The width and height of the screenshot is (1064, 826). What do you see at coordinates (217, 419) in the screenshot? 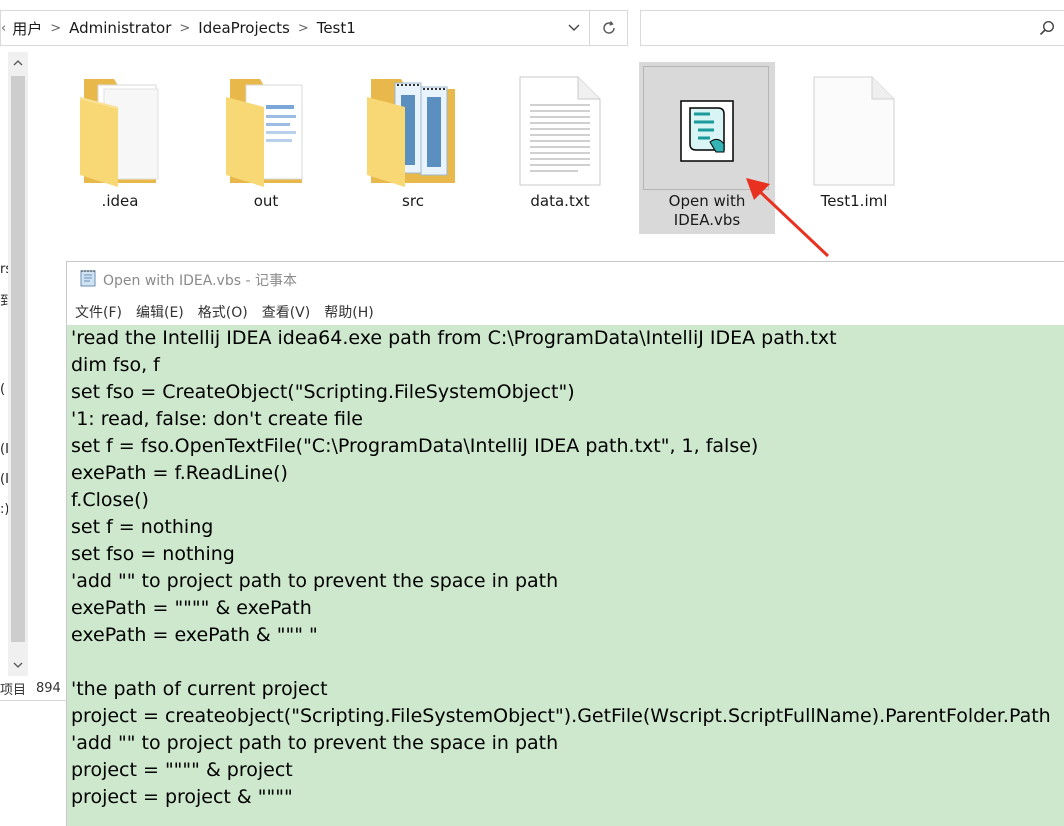
I see `code-line: '1: read, false: don't create file` at bounding box center [217, 419].